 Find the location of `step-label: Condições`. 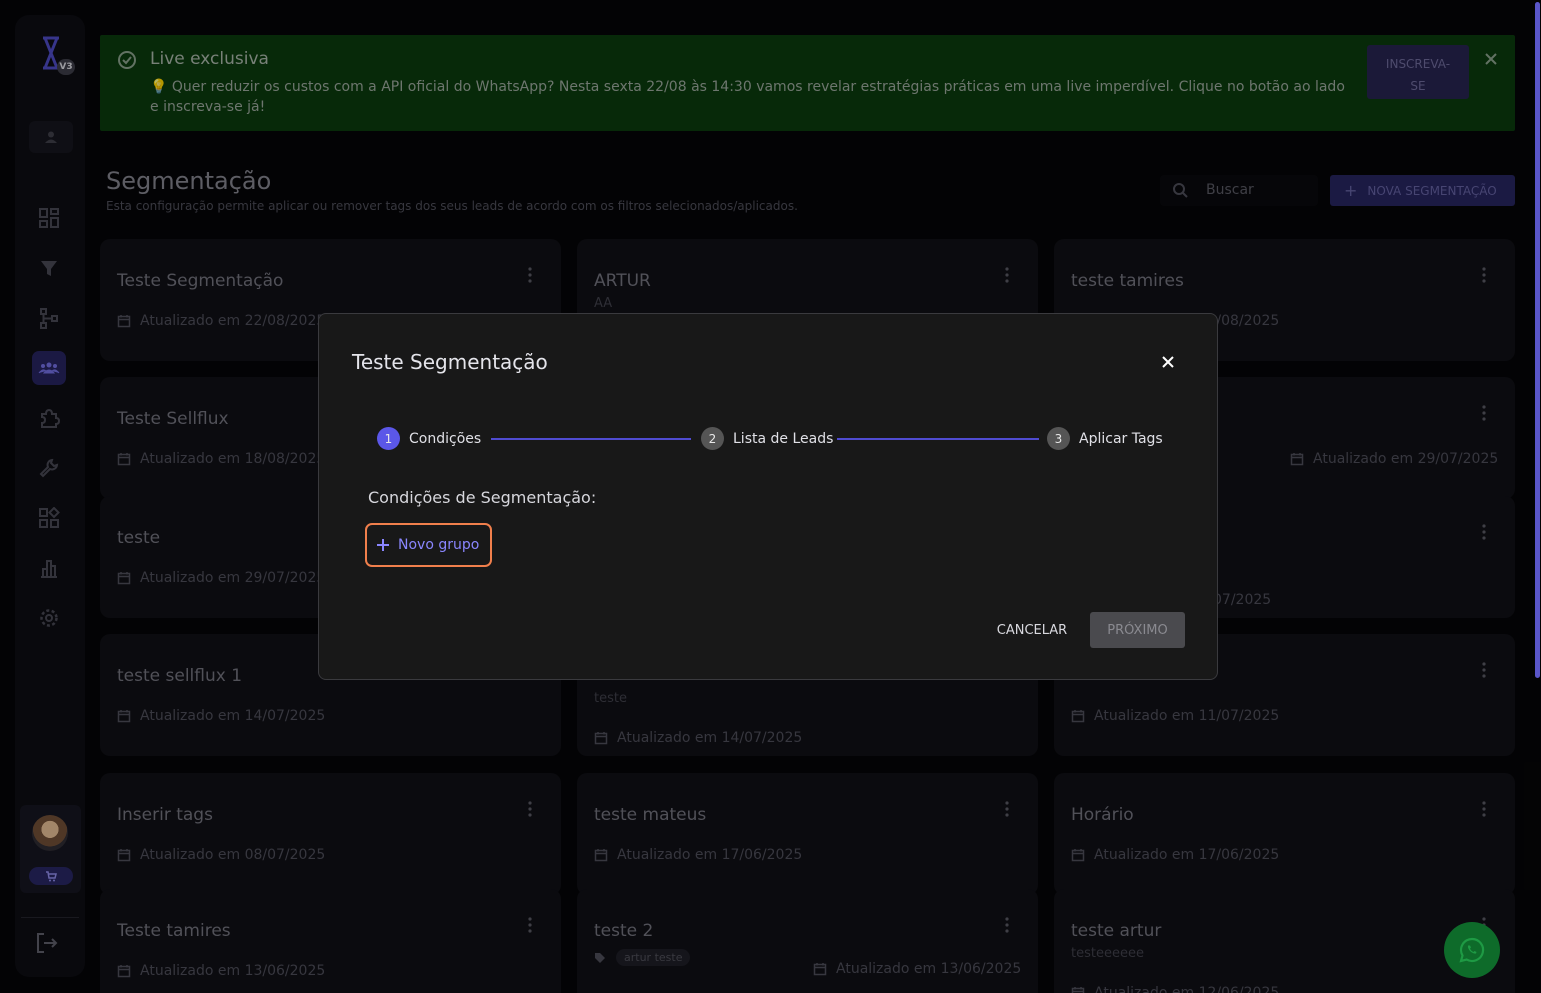

step-label: Condições is located at coordinates (445, 438).